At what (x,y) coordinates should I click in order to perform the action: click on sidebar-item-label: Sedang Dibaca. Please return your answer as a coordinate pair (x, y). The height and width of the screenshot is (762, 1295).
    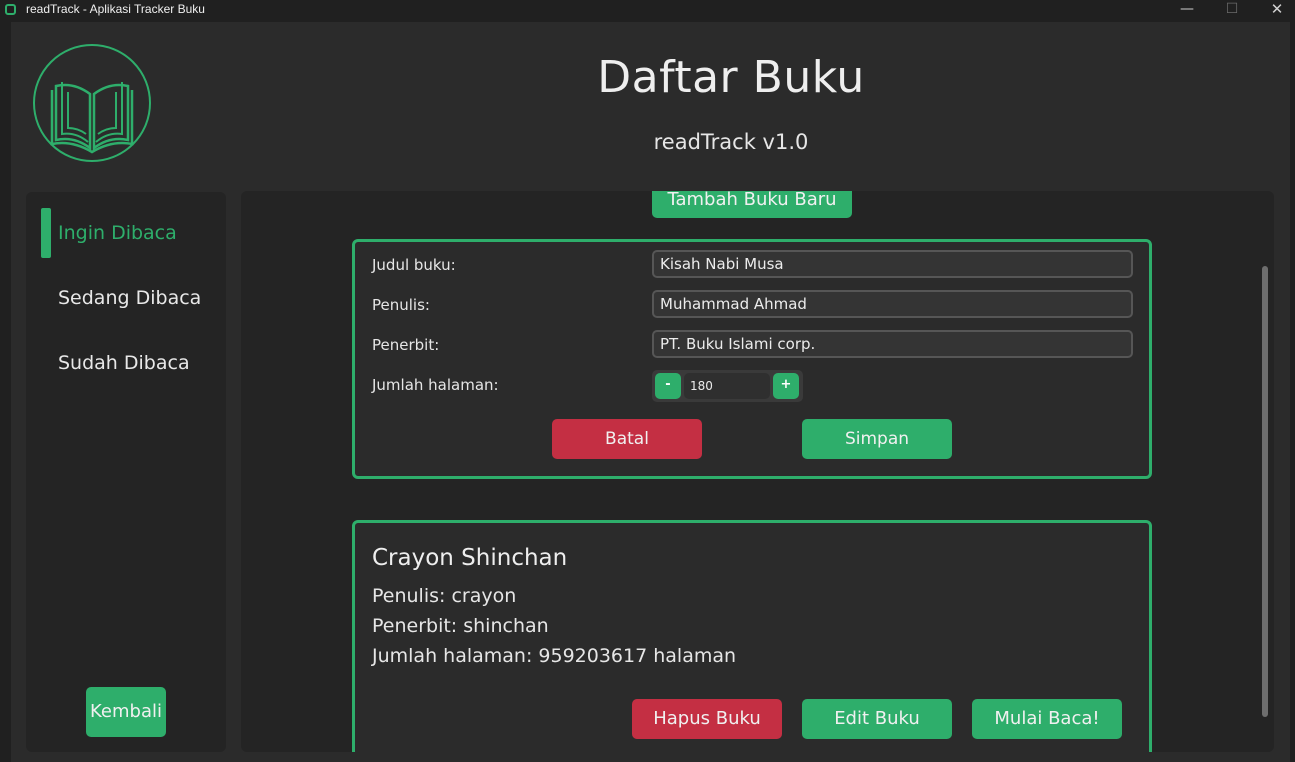
    Looking at the image, I should click on (130, 298).